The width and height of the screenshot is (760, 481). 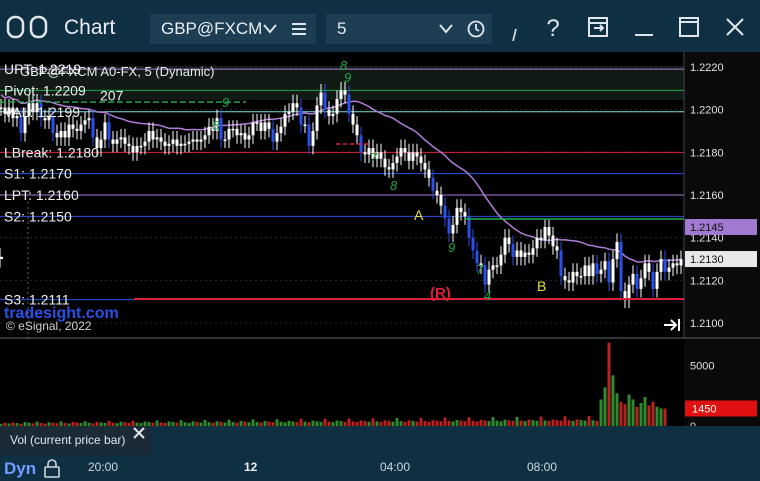 I want to click on minimize-icon, so click(x=644, y=27).